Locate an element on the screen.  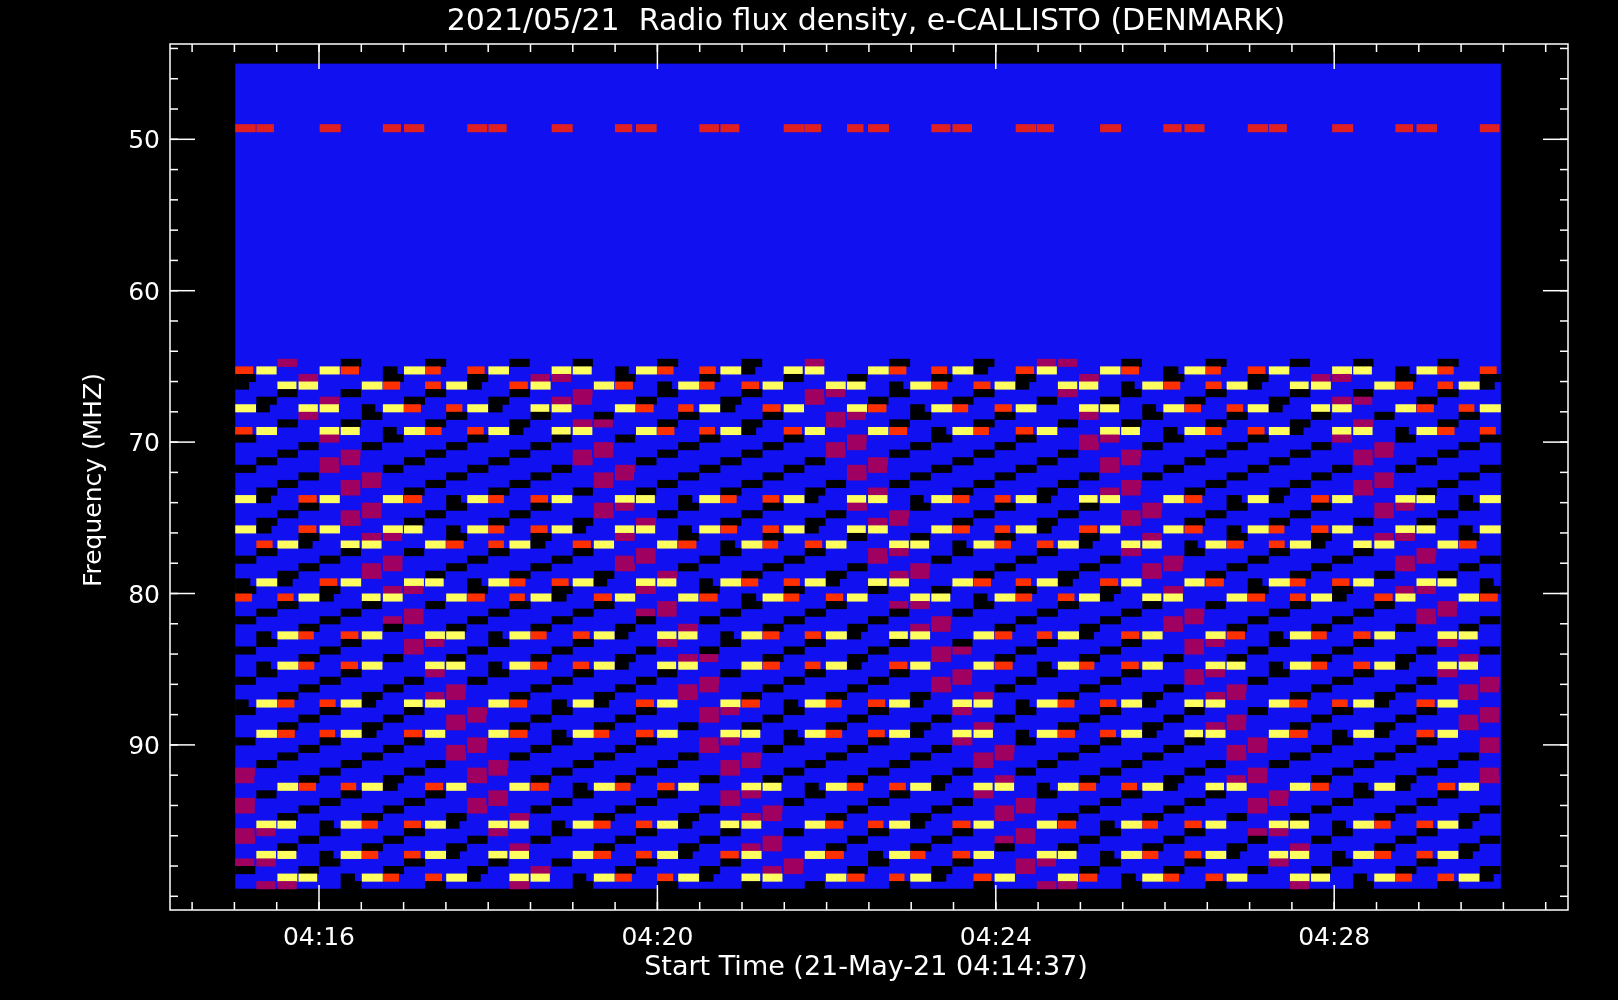
y-tick-label: 70 is located at coordinates (144, 443).